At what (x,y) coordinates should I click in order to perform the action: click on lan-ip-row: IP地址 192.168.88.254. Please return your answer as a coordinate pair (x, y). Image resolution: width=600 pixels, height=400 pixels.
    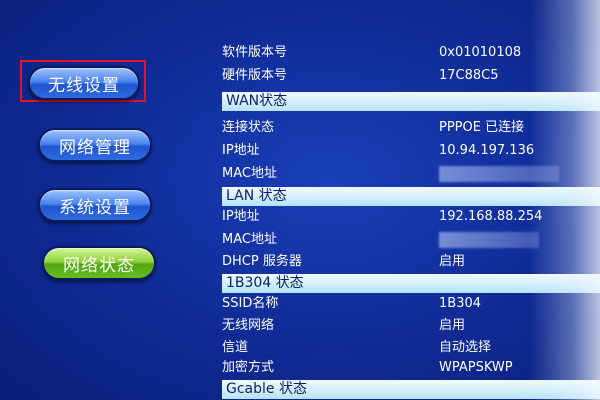
    Looking at the image, I should click on (411, 217).